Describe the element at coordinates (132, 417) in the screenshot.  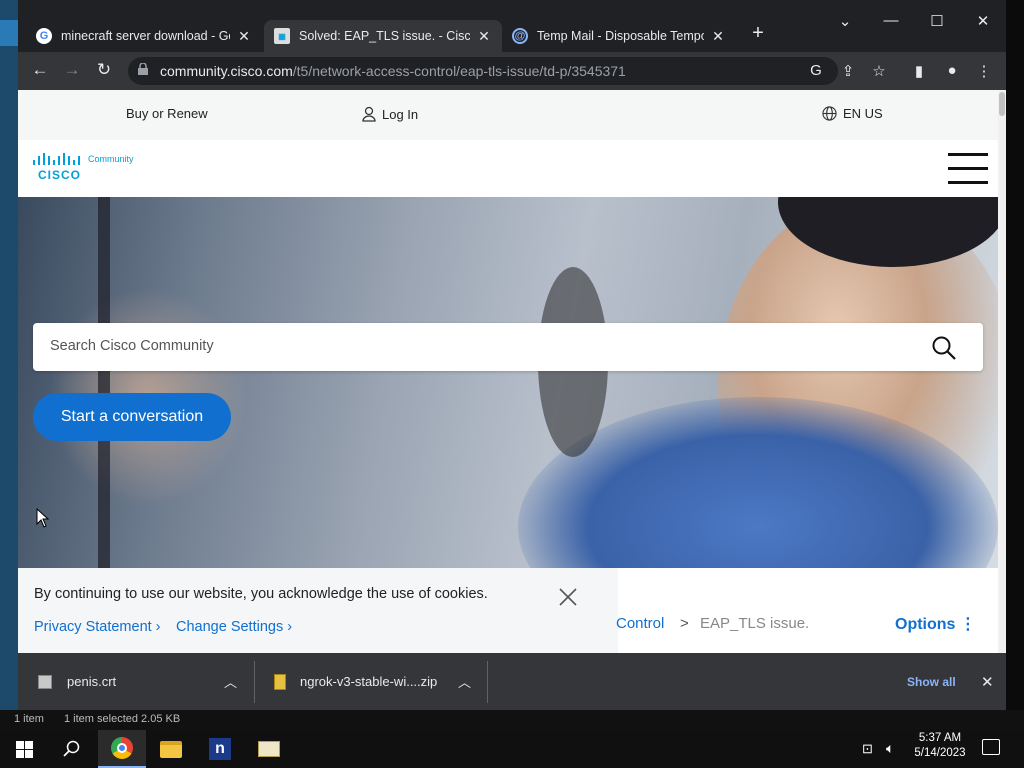
I see `start-conversation-button: Start a conversation` at that location.